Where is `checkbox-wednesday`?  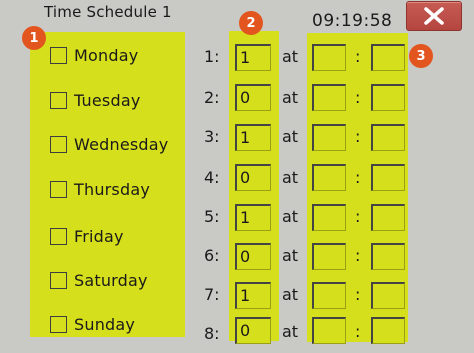
checkbox-wednesday is located at coordinates (58, 144).